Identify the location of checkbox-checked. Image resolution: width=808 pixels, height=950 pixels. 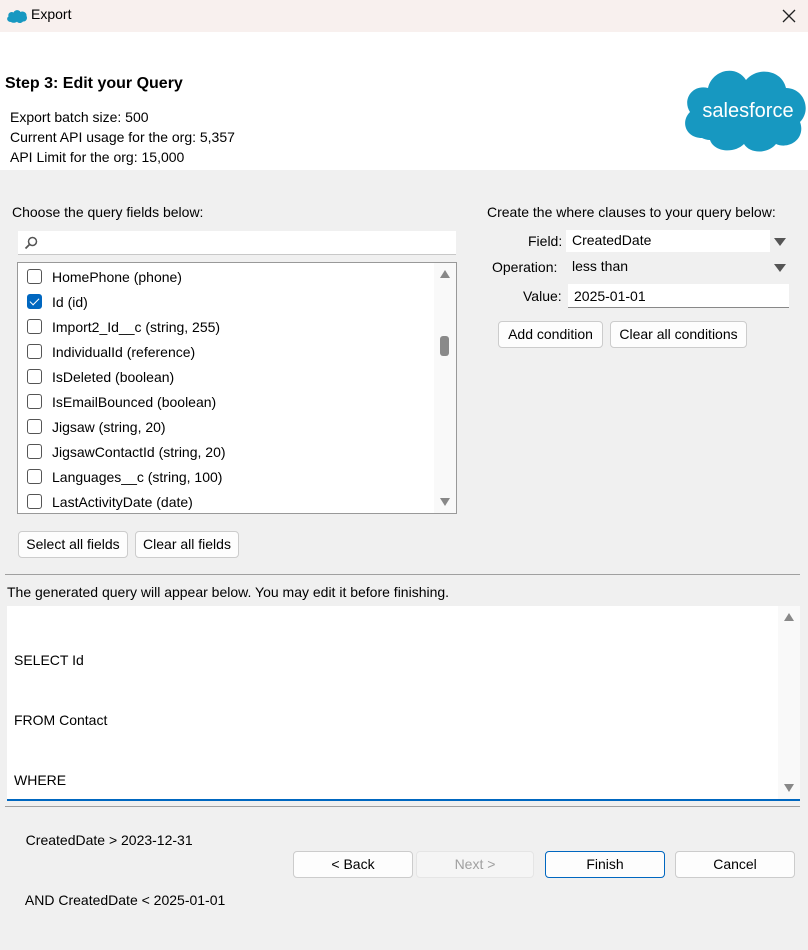
(34, 301).